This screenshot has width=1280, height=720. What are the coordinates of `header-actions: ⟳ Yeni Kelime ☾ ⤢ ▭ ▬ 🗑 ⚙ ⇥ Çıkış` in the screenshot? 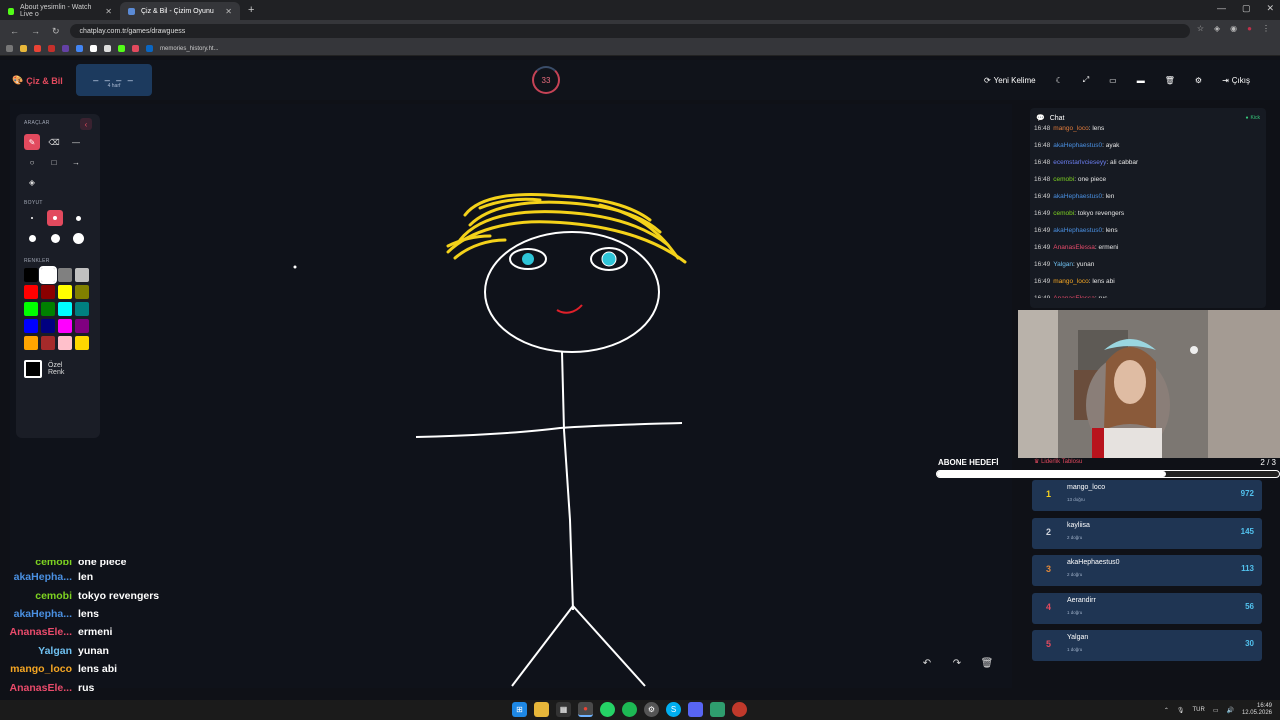 It's located at (1117, 80).